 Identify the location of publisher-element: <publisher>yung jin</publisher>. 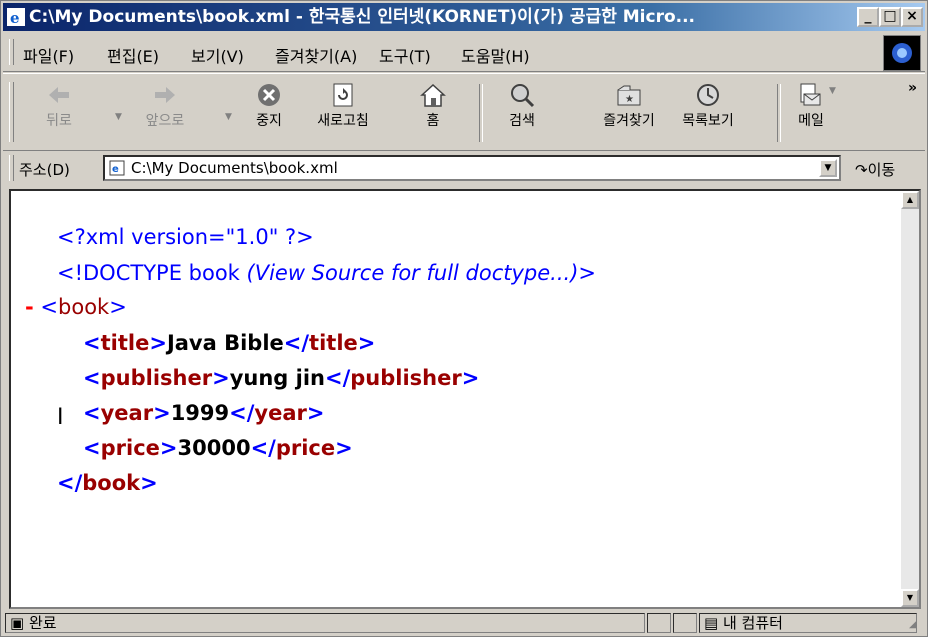
(281, 378).